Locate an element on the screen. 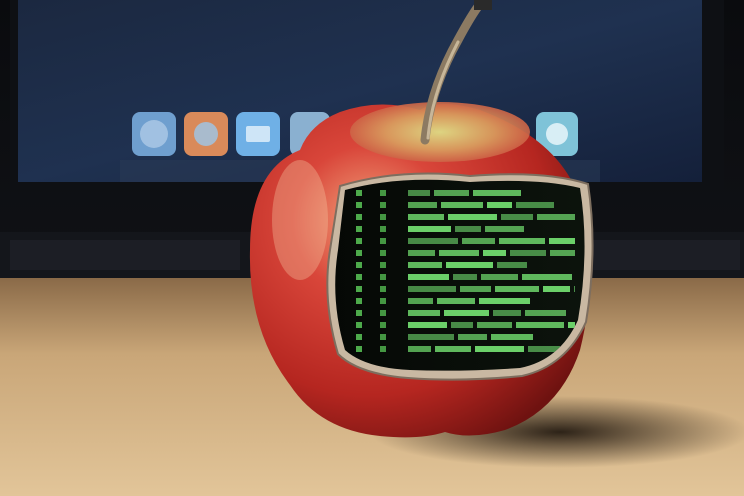 The image size is (744, 496). apple-top is located at coordinates (440, 132).